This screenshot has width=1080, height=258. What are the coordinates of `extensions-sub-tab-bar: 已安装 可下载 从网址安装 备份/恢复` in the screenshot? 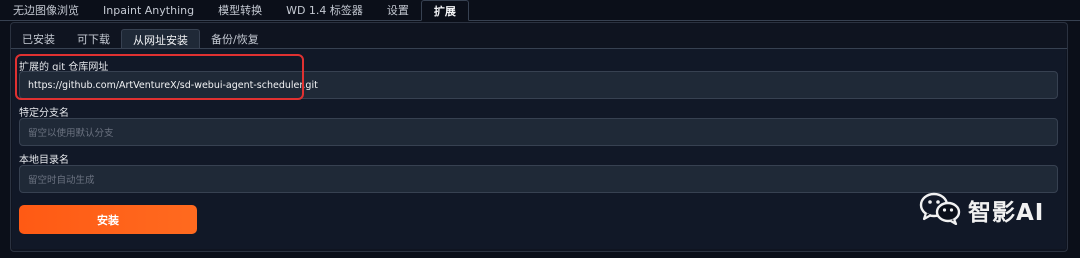 It's located at (140, 39).